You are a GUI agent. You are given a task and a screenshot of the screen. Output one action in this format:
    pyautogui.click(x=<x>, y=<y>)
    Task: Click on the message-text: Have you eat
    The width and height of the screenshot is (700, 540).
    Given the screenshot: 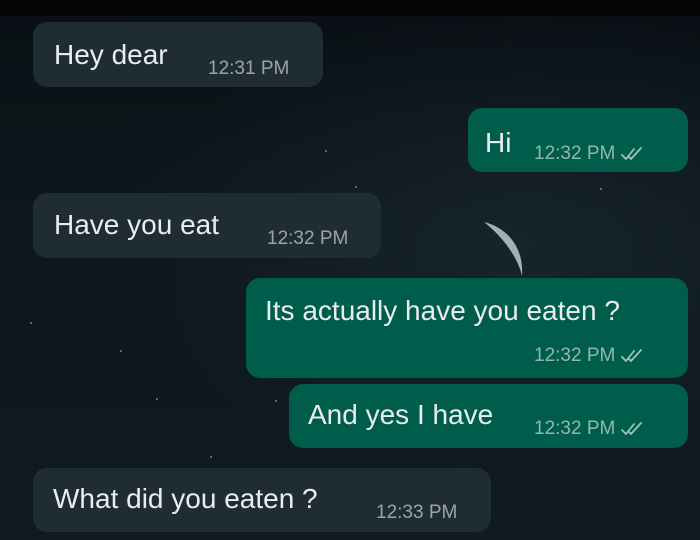 What is the action you would take?
    pyautogui.click(x=136, y=224)
    